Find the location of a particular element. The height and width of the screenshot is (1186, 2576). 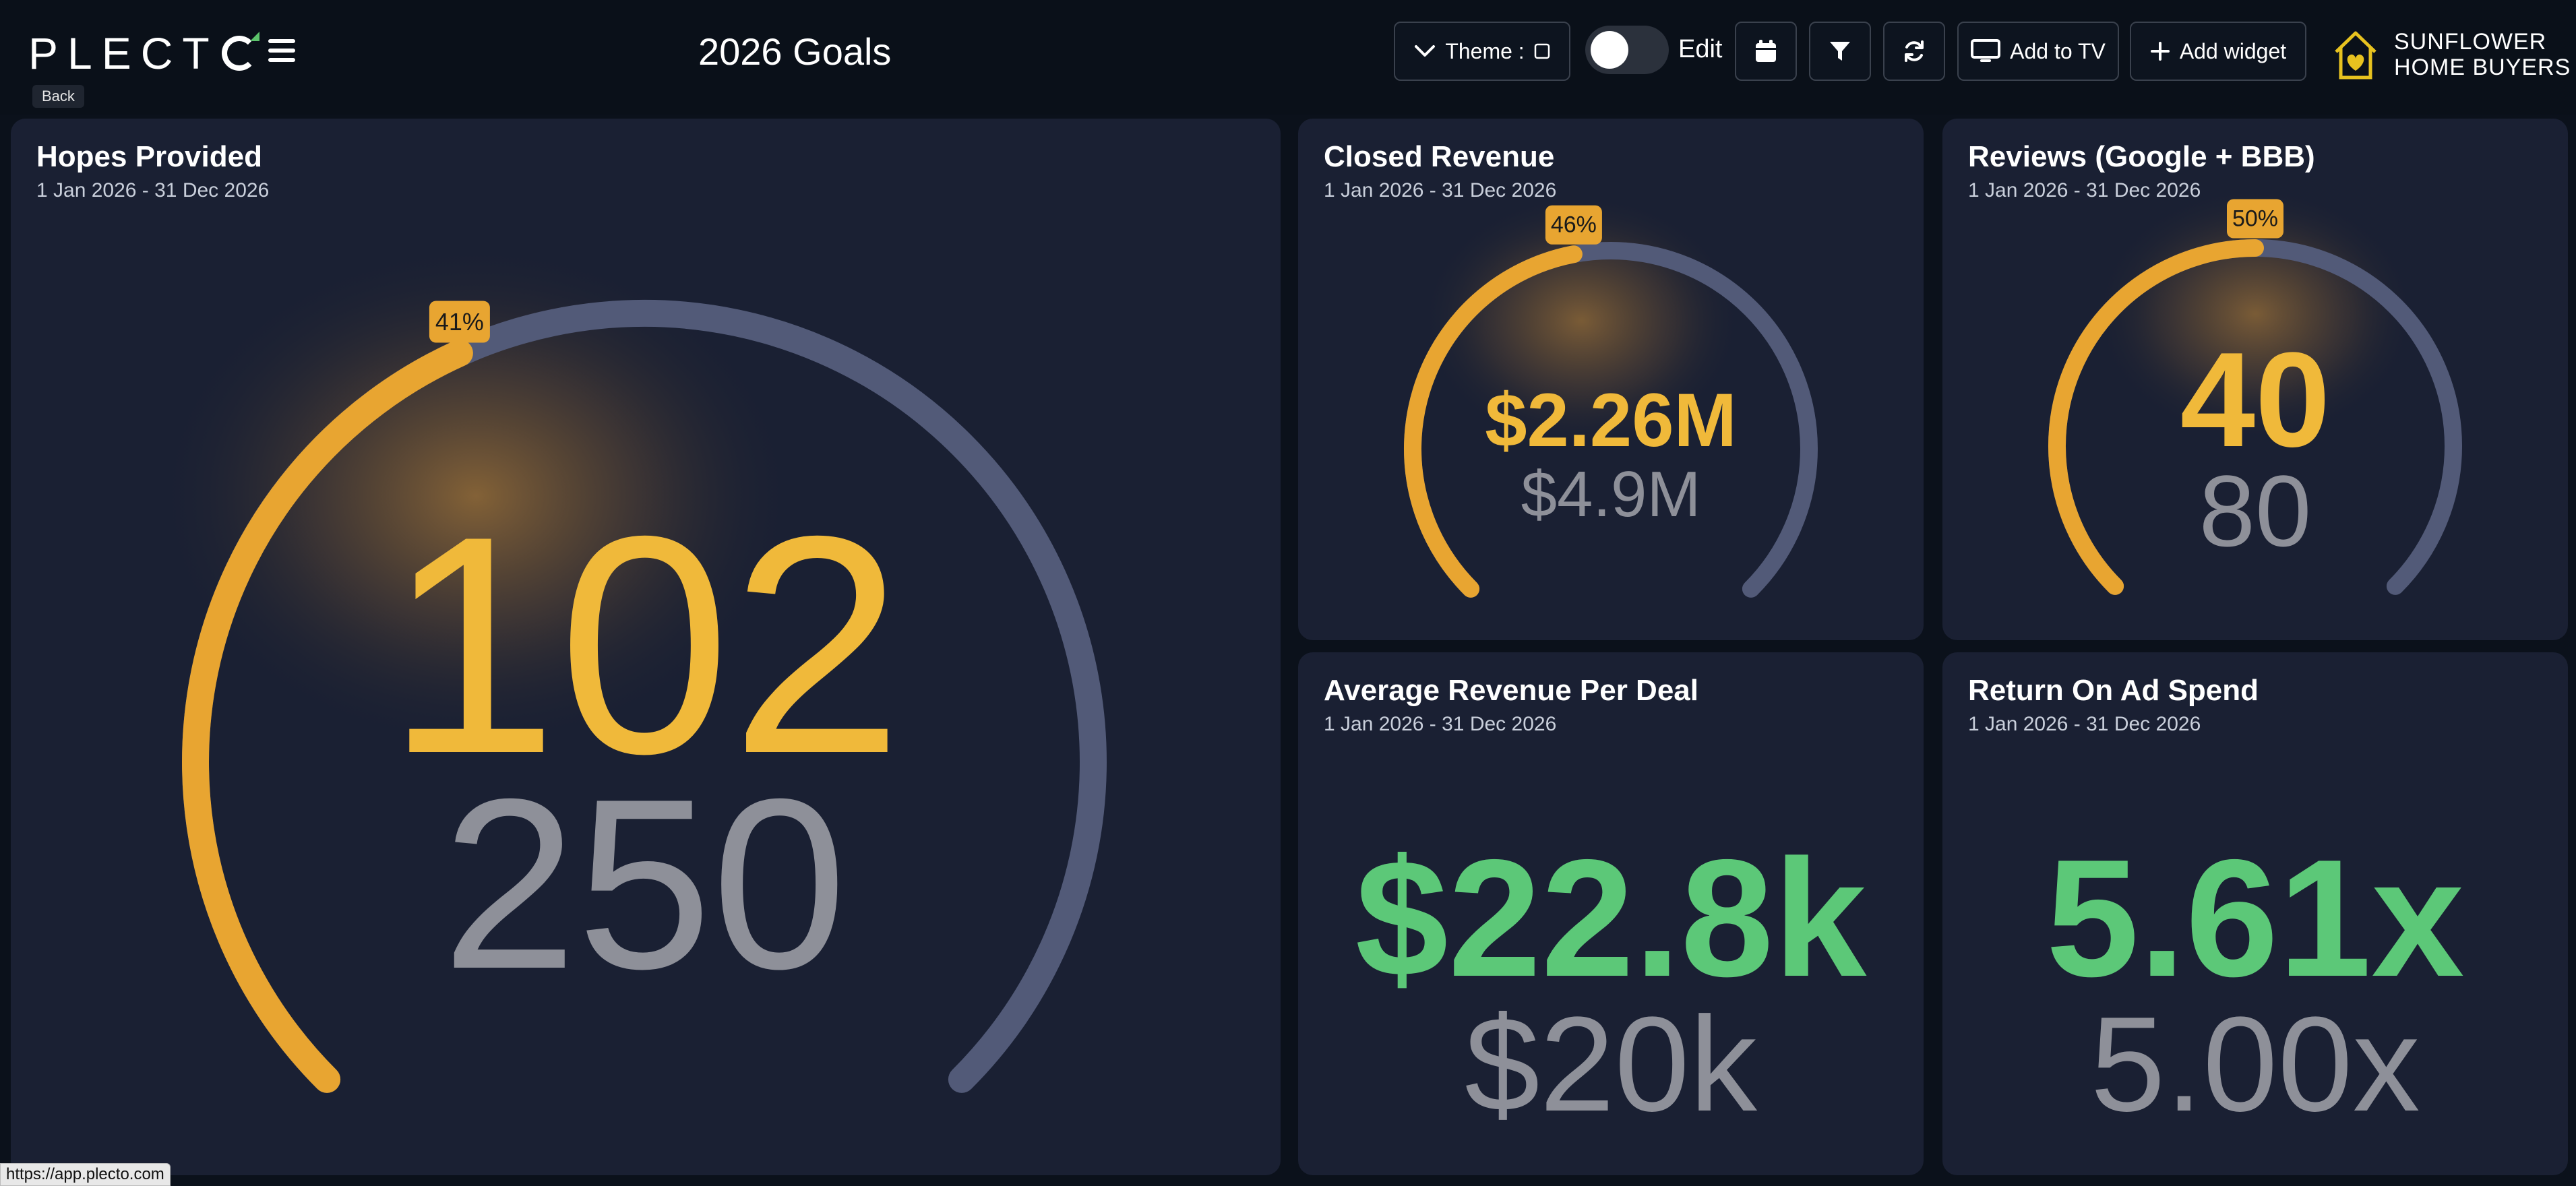

gauge-closed-revenue: 46% $2.26M $4.9M is located at coordinates (1611, 395).